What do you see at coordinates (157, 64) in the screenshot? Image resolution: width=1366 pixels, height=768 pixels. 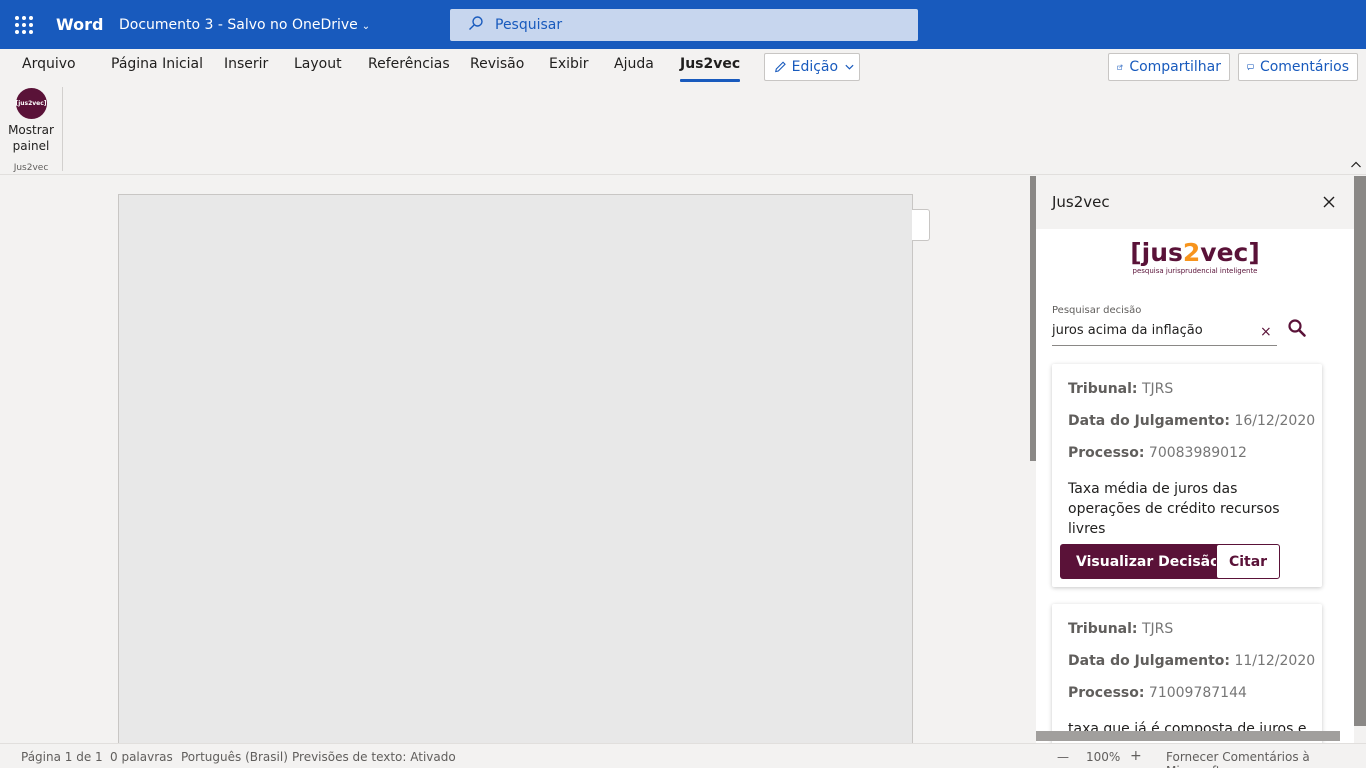 I see `tab-pagina-inicial: Página Inicial` at bounding box center [157, 64].